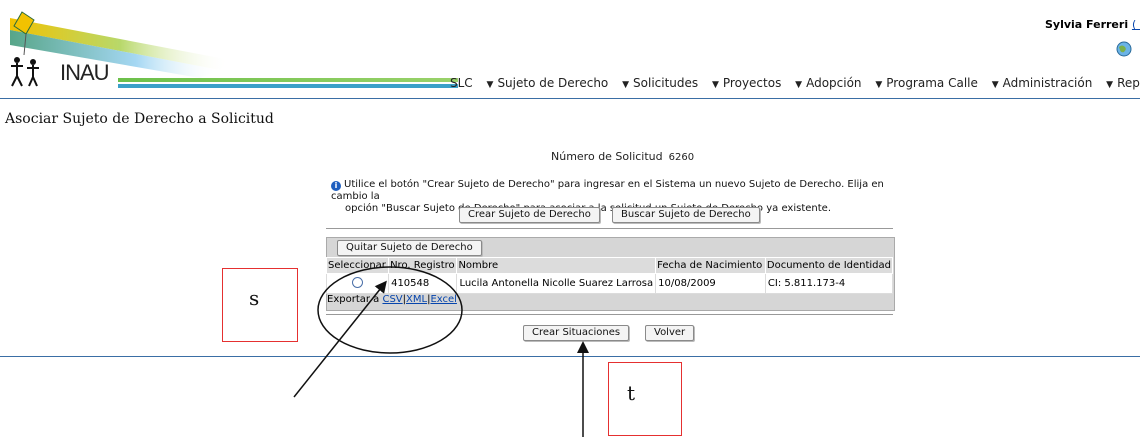  Describe the element at coordinates (609, 314) in the screenshot. I see `section-divider-bottom` at that location.